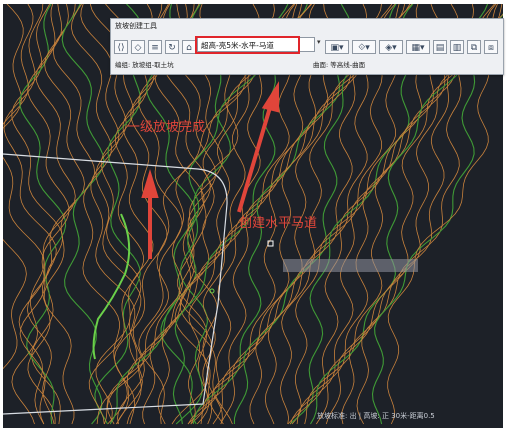 The image size is (507, 436). I want to click on toolbar-right-buttons: ▣▾ ⟐▾ ◈▾ ▦▾ ▤ ▥ ⧉ ⧈, so click(411, 46).